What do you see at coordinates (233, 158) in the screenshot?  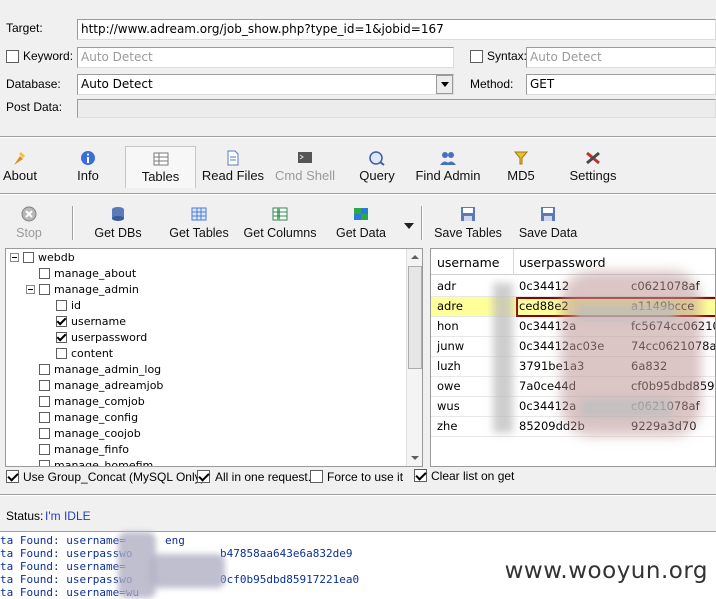 I see `read-files-icon` at bounding box center [233, 158].